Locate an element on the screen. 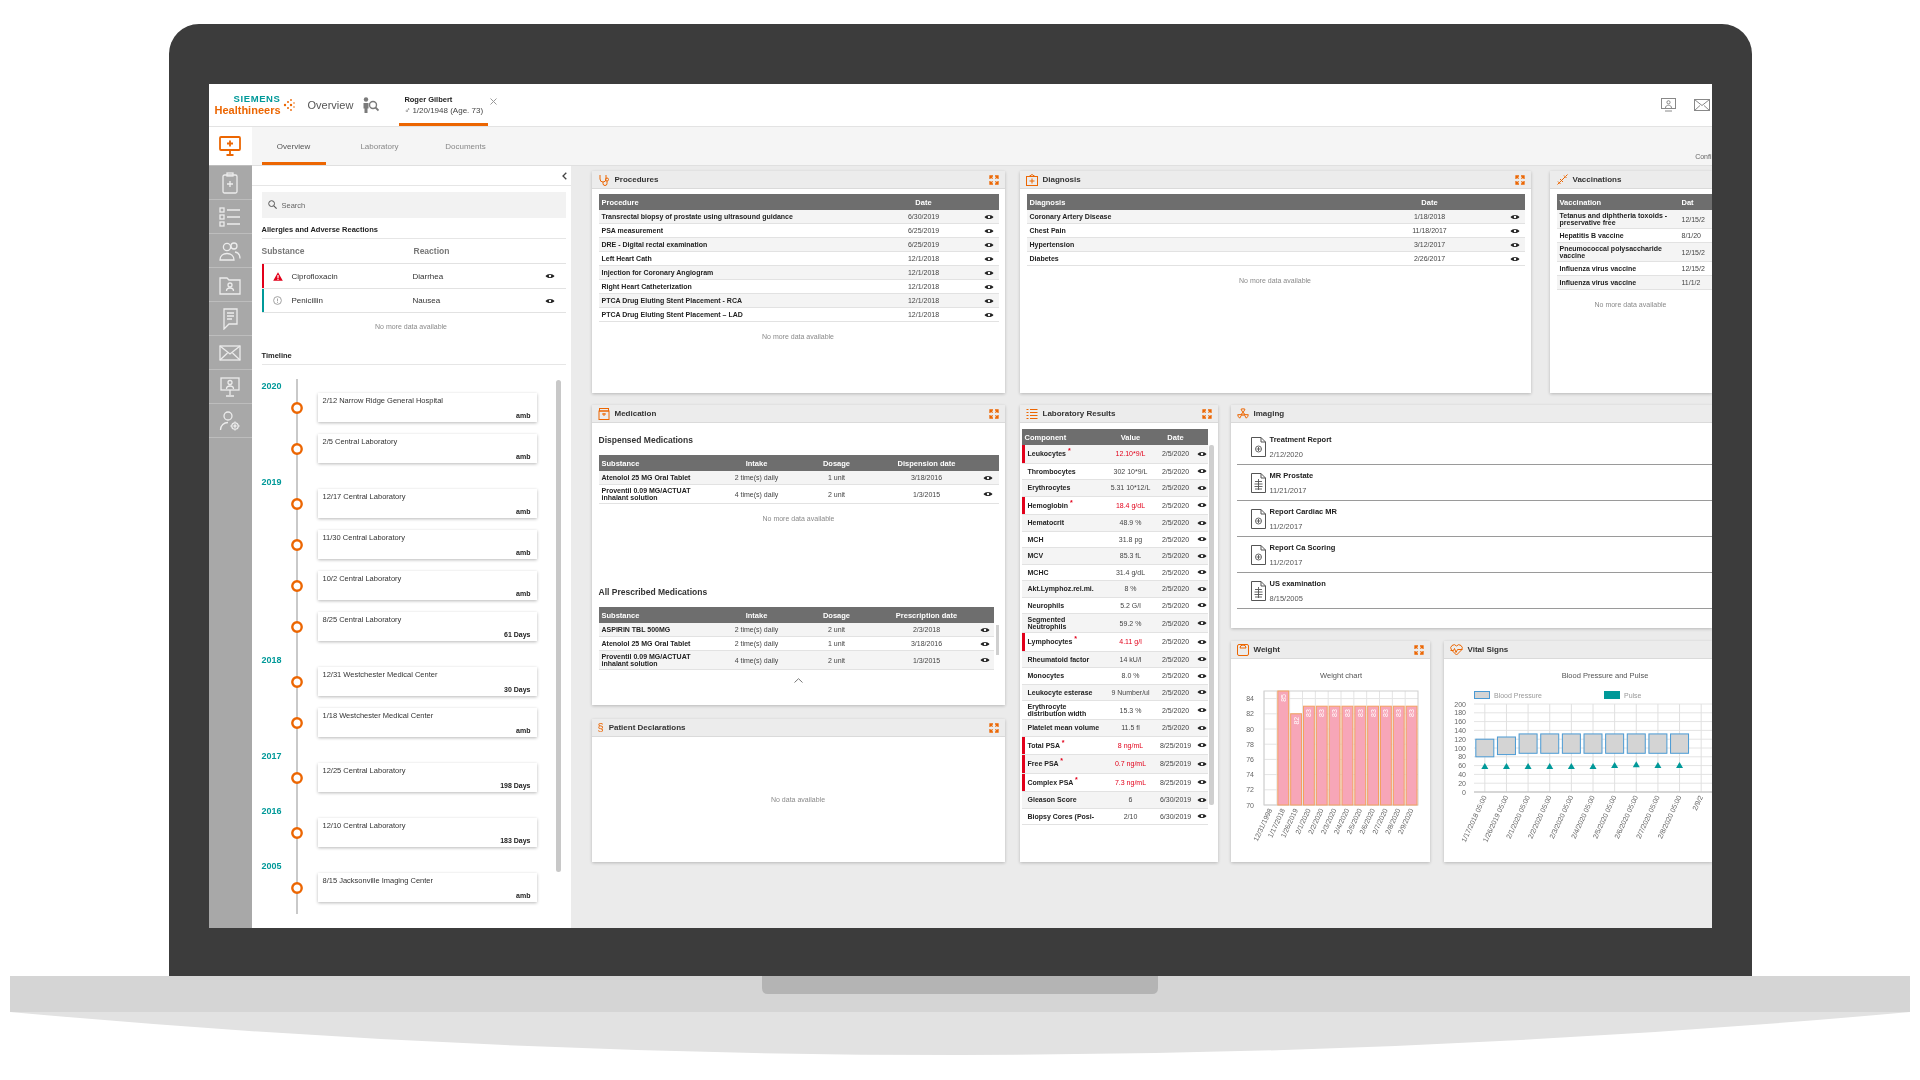 The height and width of the screenshot is (1080, 1920). section-title: Dispensed Medications is located at coordinates (646, 440).